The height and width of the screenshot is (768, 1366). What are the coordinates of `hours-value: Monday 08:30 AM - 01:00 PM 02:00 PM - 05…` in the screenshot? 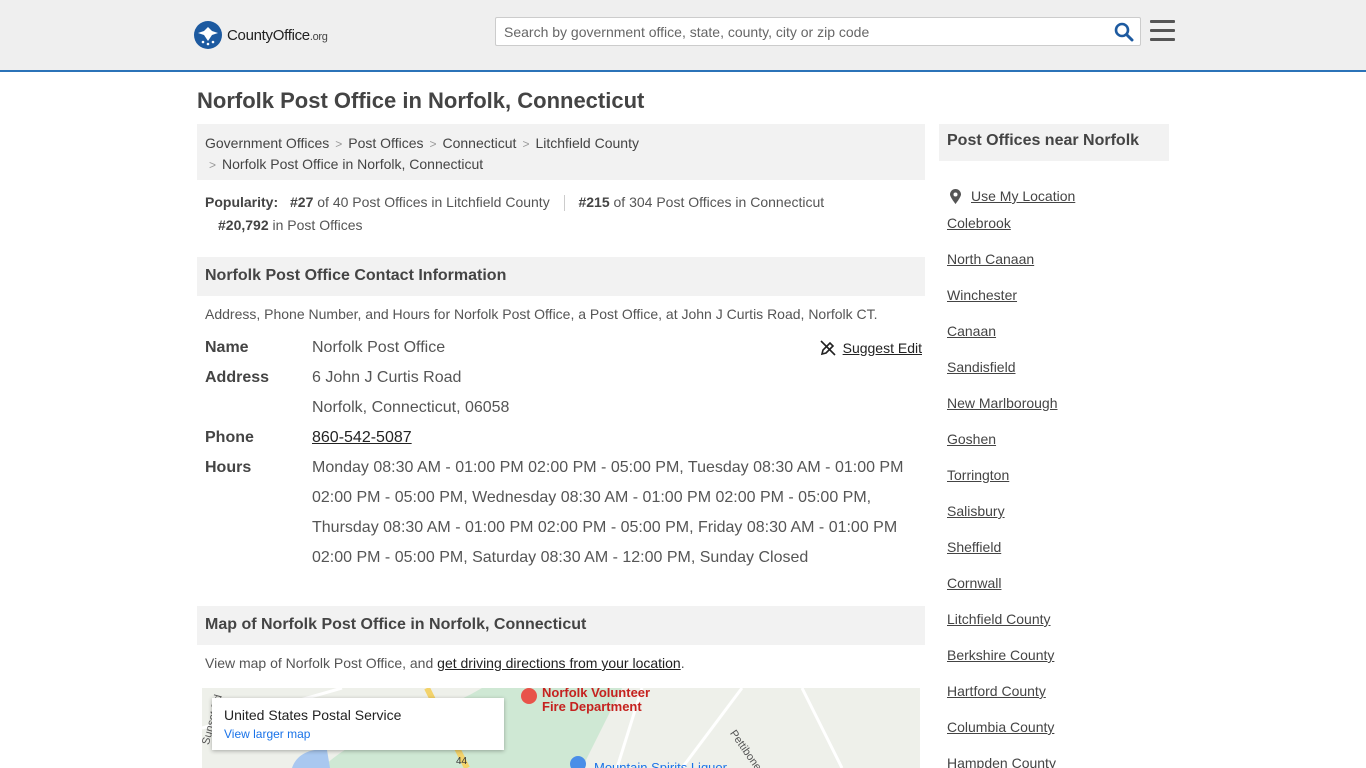 It's located at (608, 512).